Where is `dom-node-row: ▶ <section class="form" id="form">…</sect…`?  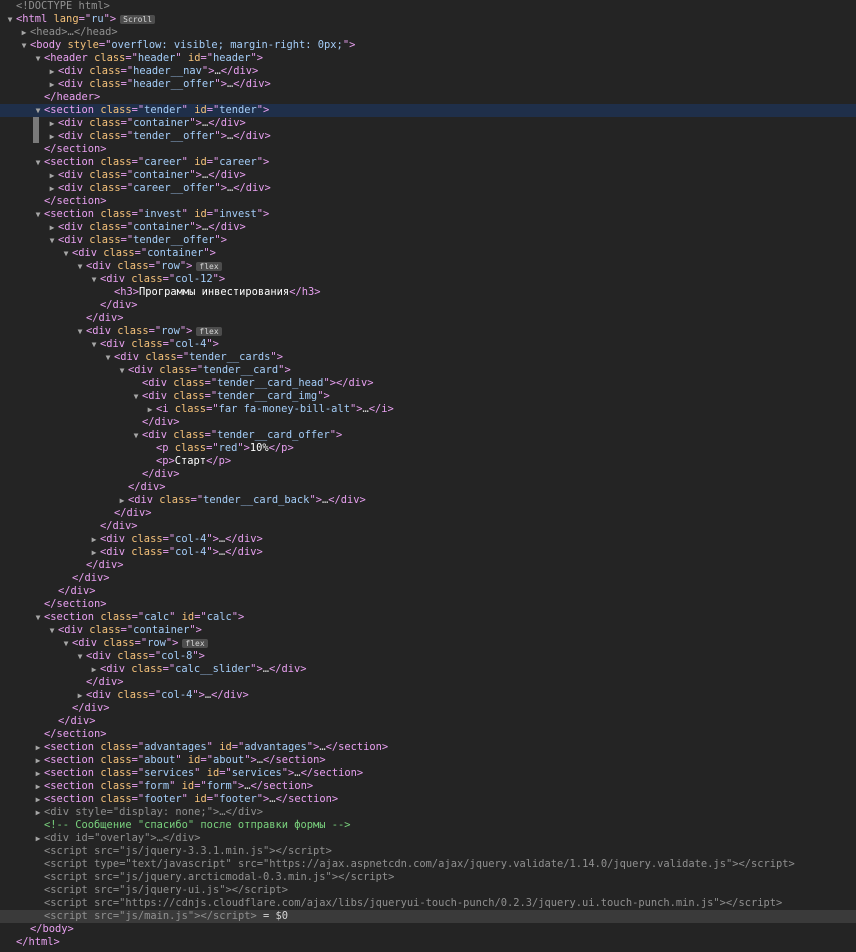
dom-node-row: ▶ <section class="form" id="form">…</sect… is located at coordinates (428, 786).